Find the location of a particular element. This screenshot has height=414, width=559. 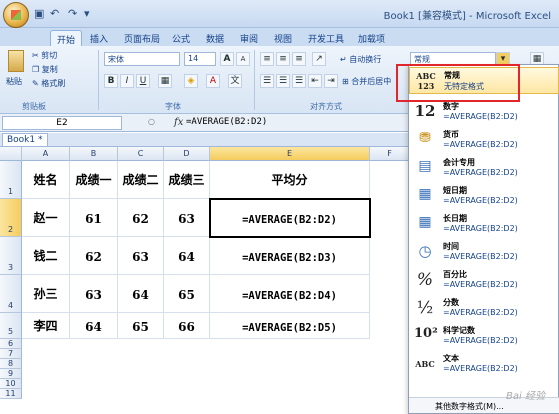

grow-font-button: A is located at coordinates (227, 59).